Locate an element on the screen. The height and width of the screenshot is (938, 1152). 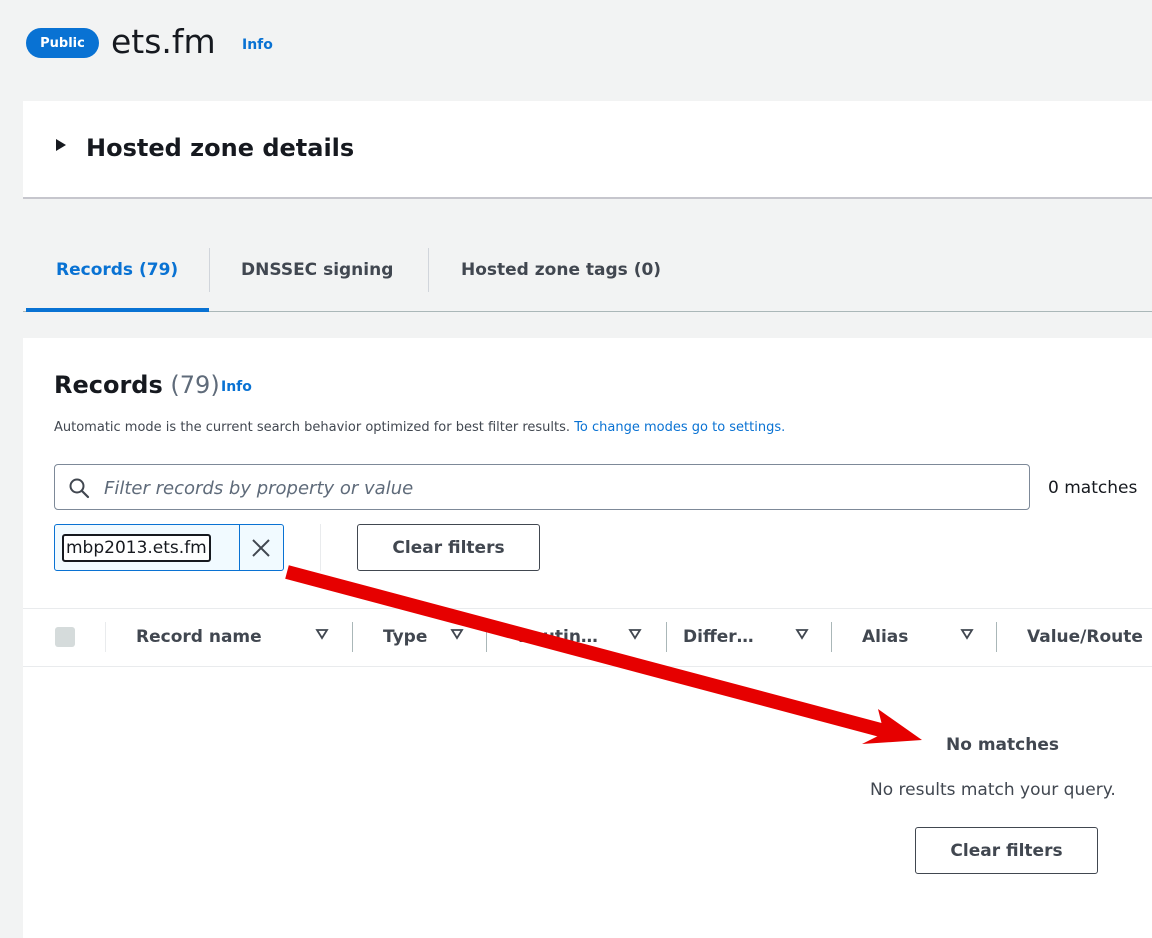
title-info-link: Info is located at coordinates (257, 45).